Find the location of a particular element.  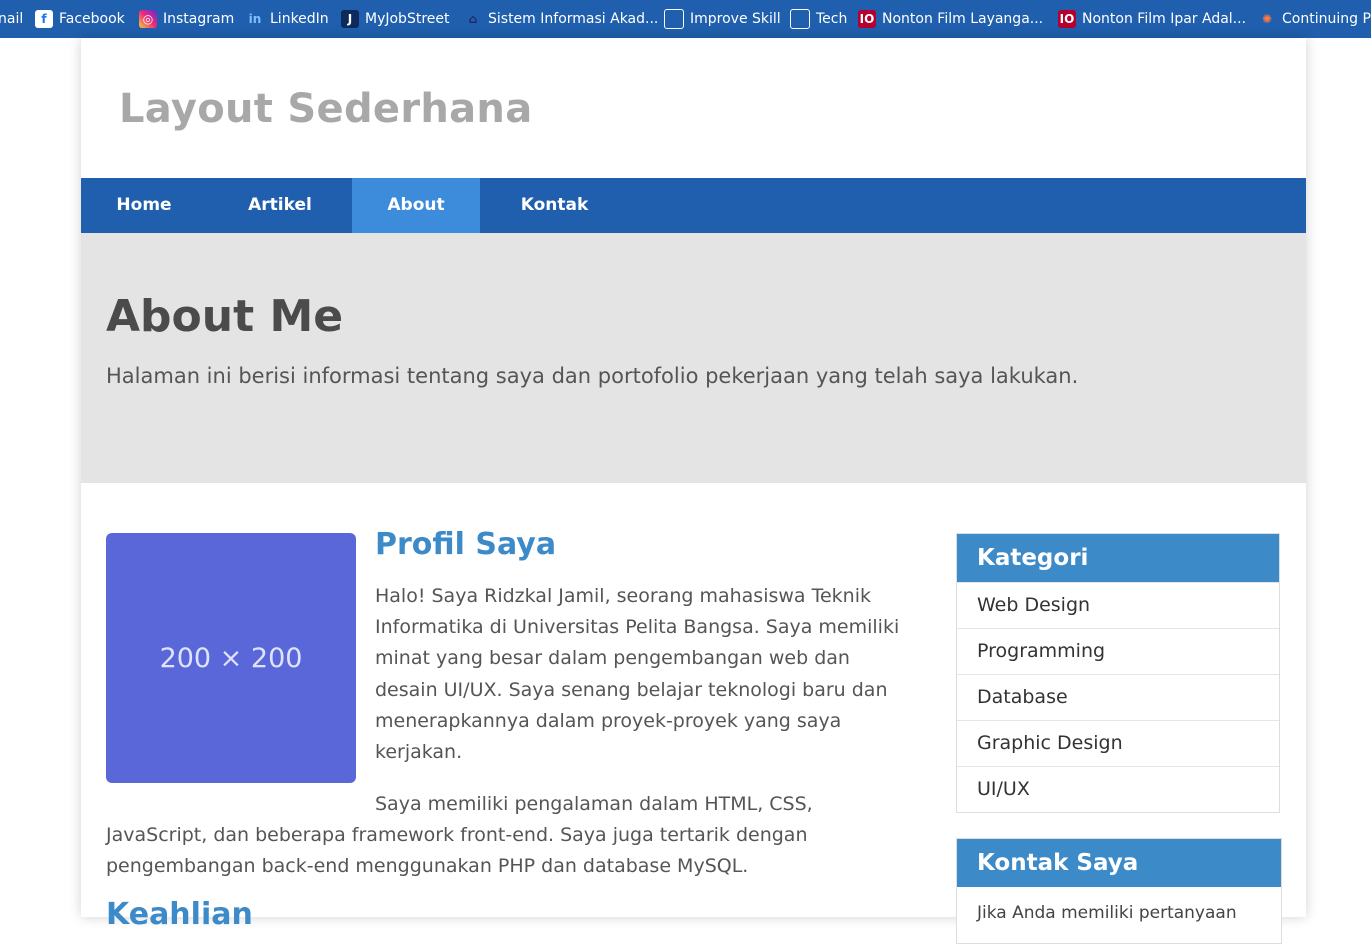

category-database: Database is located at coordinates (1118, 697).